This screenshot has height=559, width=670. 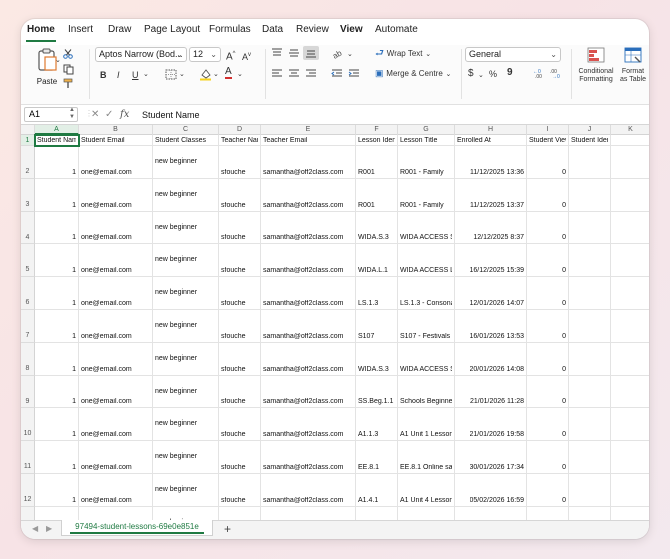 What do you see at coordinates (28, 140) in the screenshot?
I see `row-header-1: 1` at bounding box center [28, 140].